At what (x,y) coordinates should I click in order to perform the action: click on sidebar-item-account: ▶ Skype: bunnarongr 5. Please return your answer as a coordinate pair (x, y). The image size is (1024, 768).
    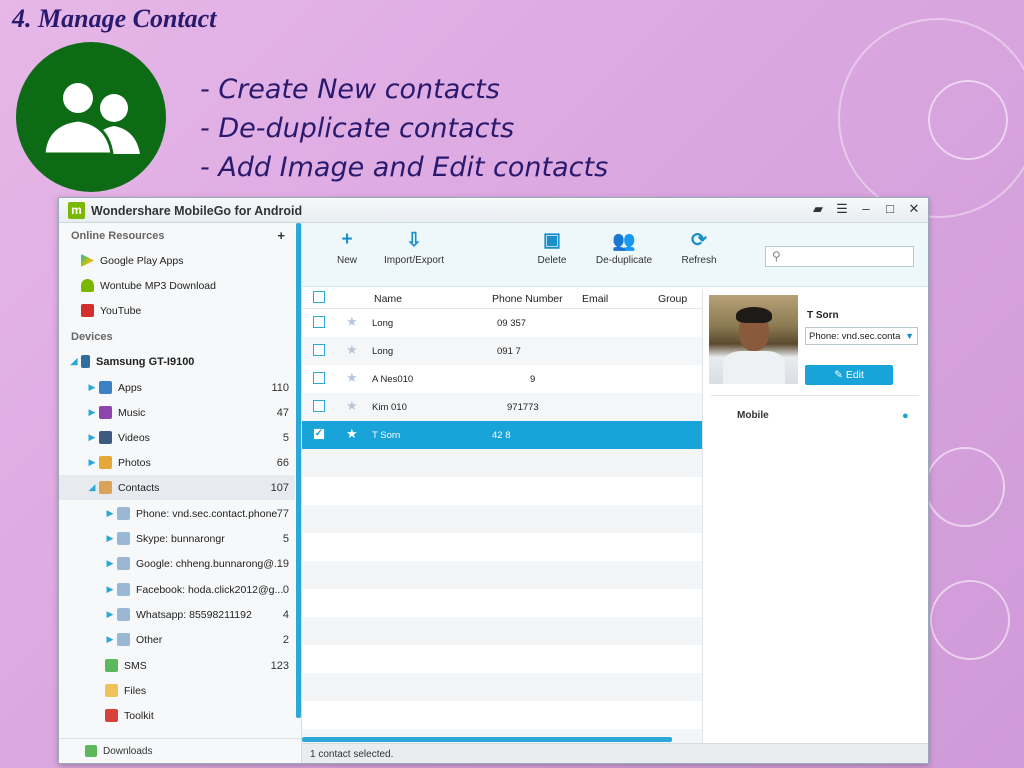
    Looking at the image, I should click on (177, 538).